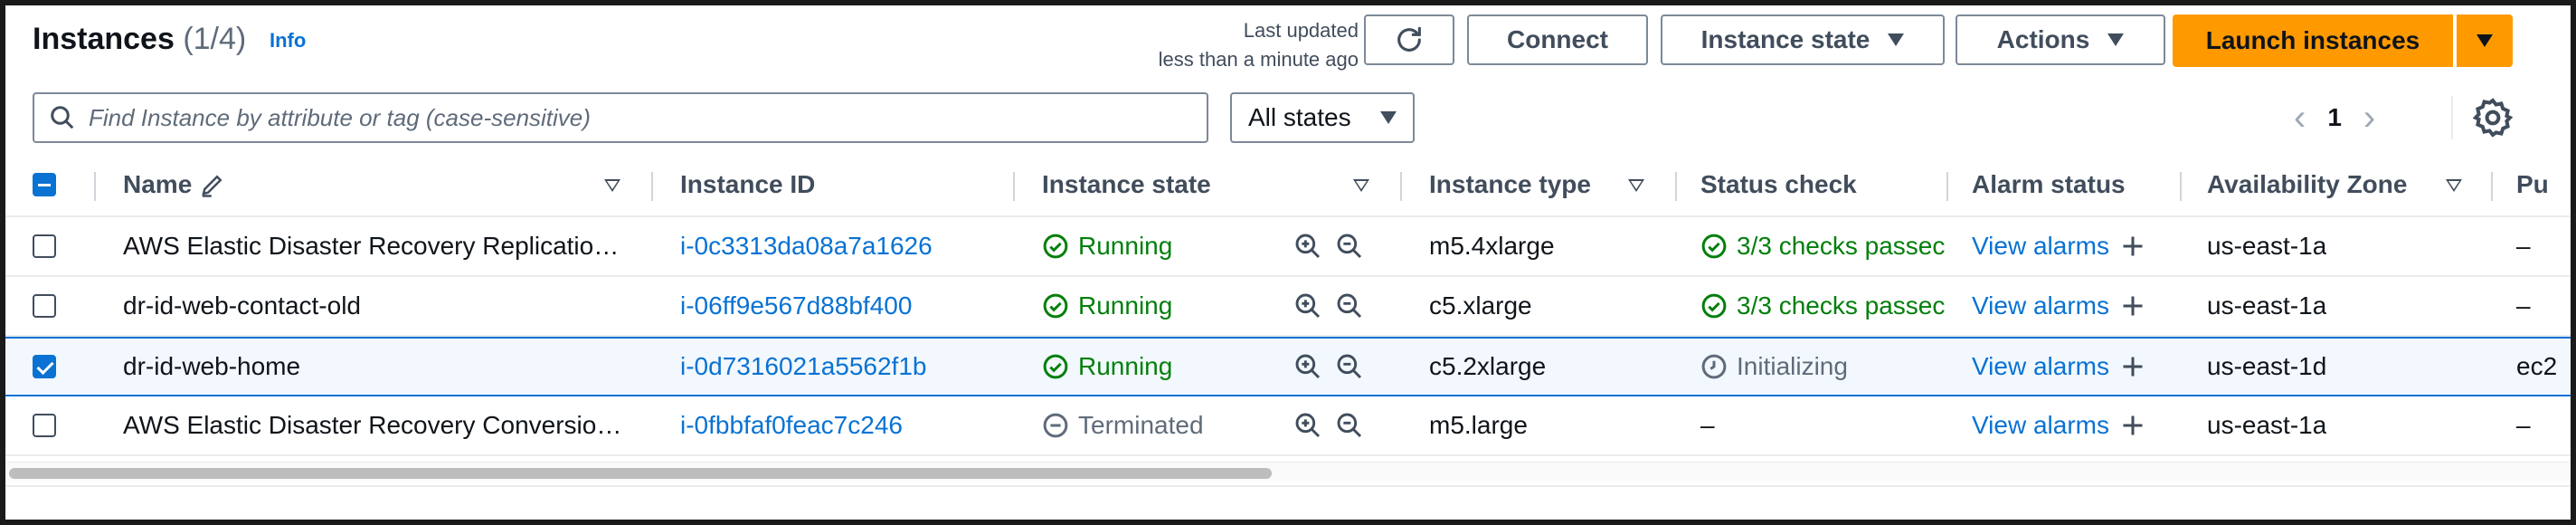 The image size is (2576, 525). What do you see at coordinates (1141, 425) in the screenshot?
I see `instance-state-value: Terminated` at bounding box center [1141, 425].